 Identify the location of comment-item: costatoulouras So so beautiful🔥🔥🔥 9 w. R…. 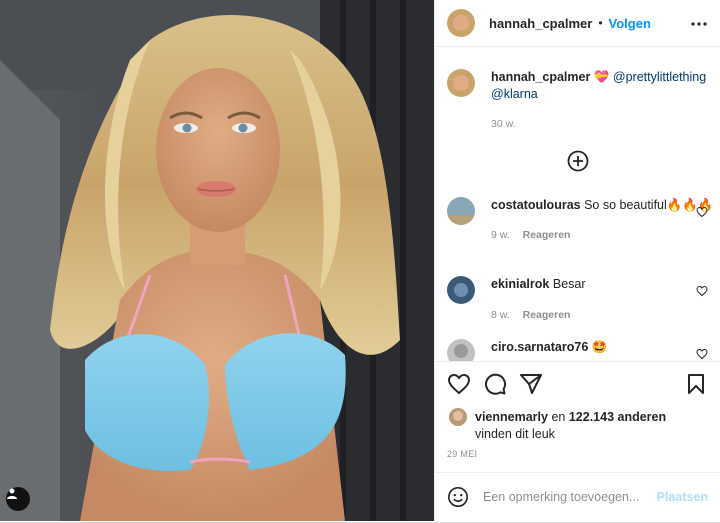
(580, 220).